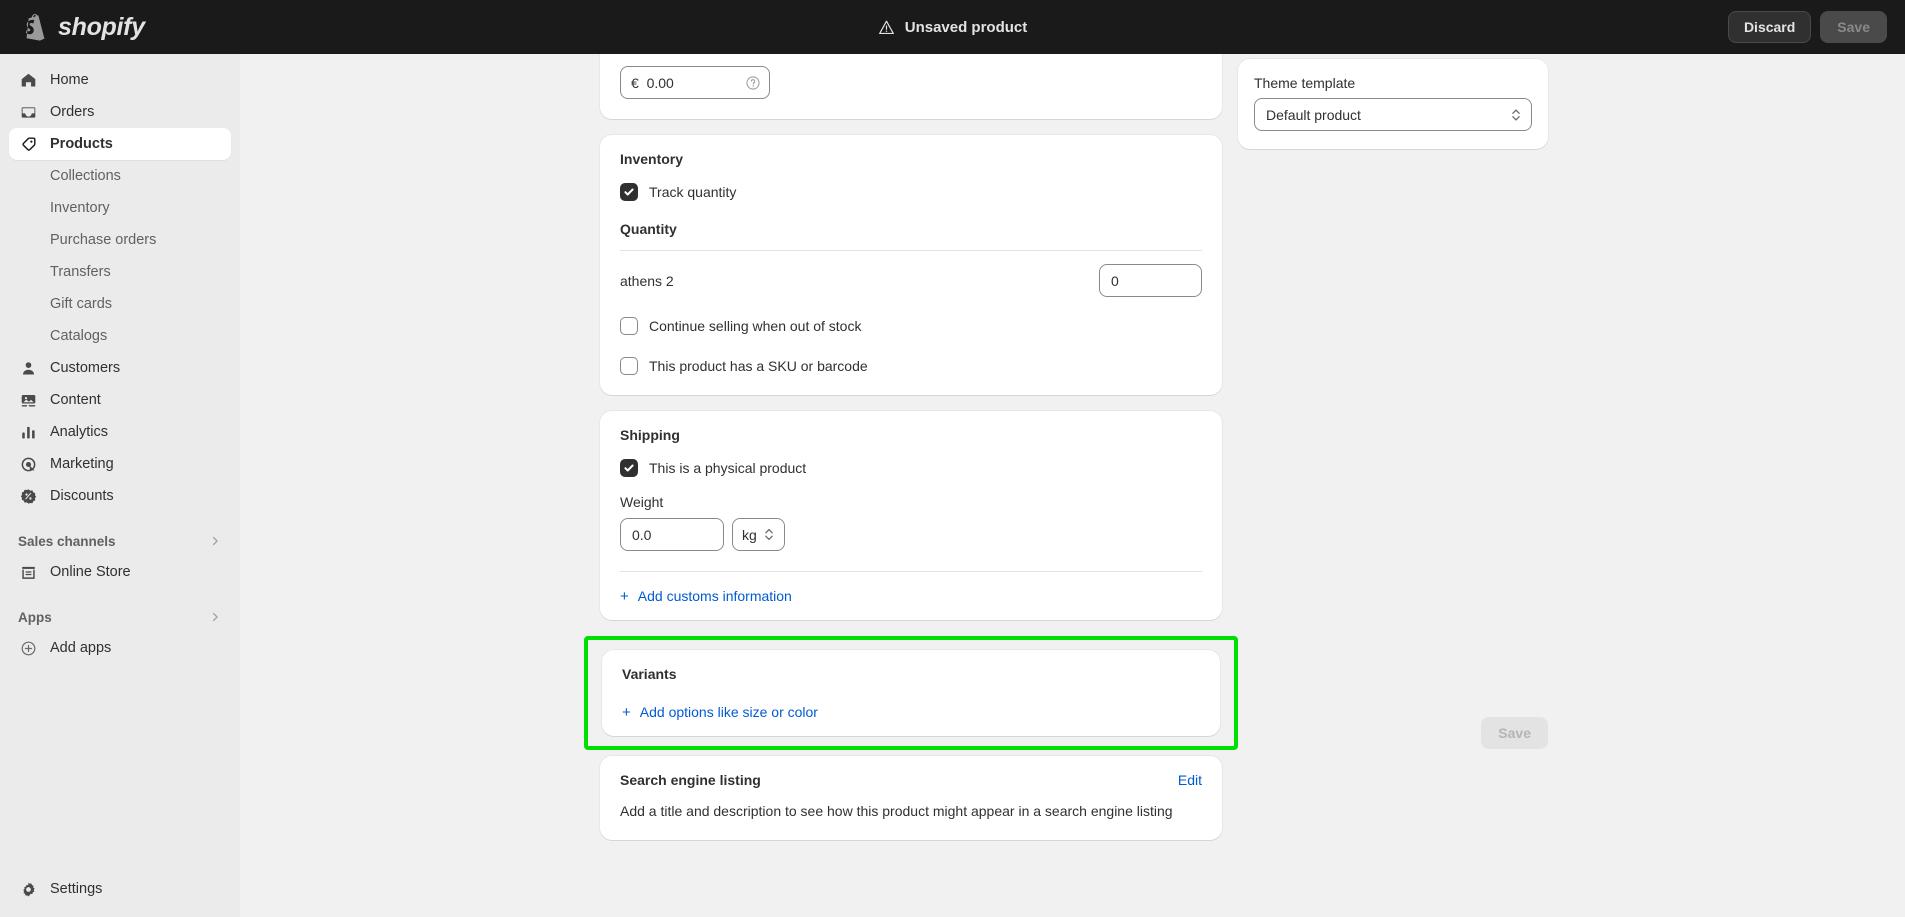 The width and height of the screenshot is (1905, 917). Describe the element at coordinates (911, 468) in the screenshot. I see `physical-product-row: This is a physical product` at that location.